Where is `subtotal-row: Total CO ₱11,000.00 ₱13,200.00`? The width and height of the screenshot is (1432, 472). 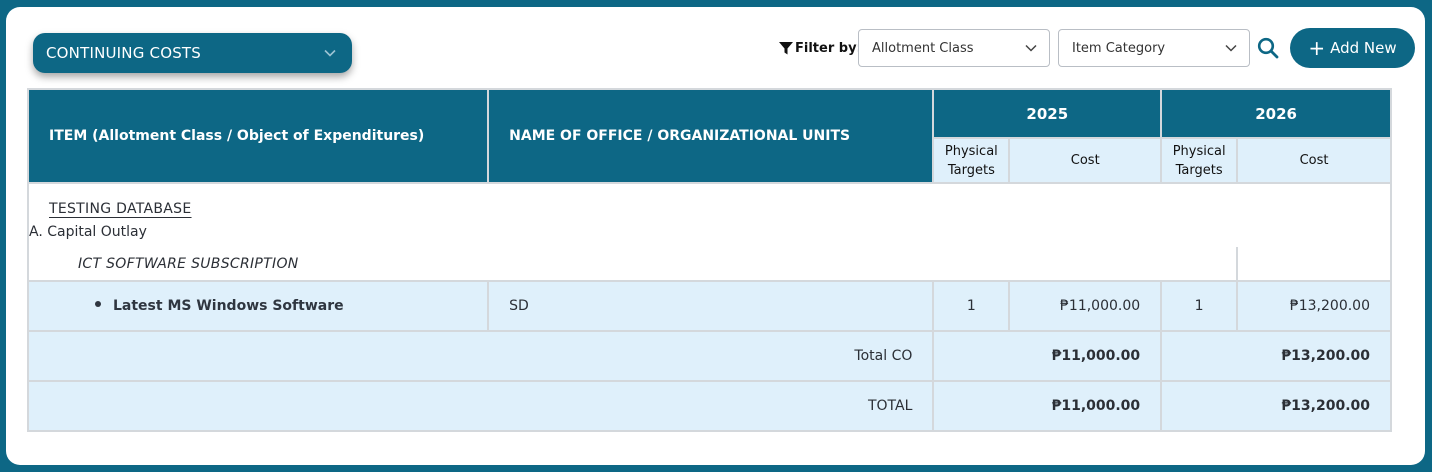
subtotal-row: Total CO ₱11,000.00 ₱13,200.00 is located at coordinates (709, 356).